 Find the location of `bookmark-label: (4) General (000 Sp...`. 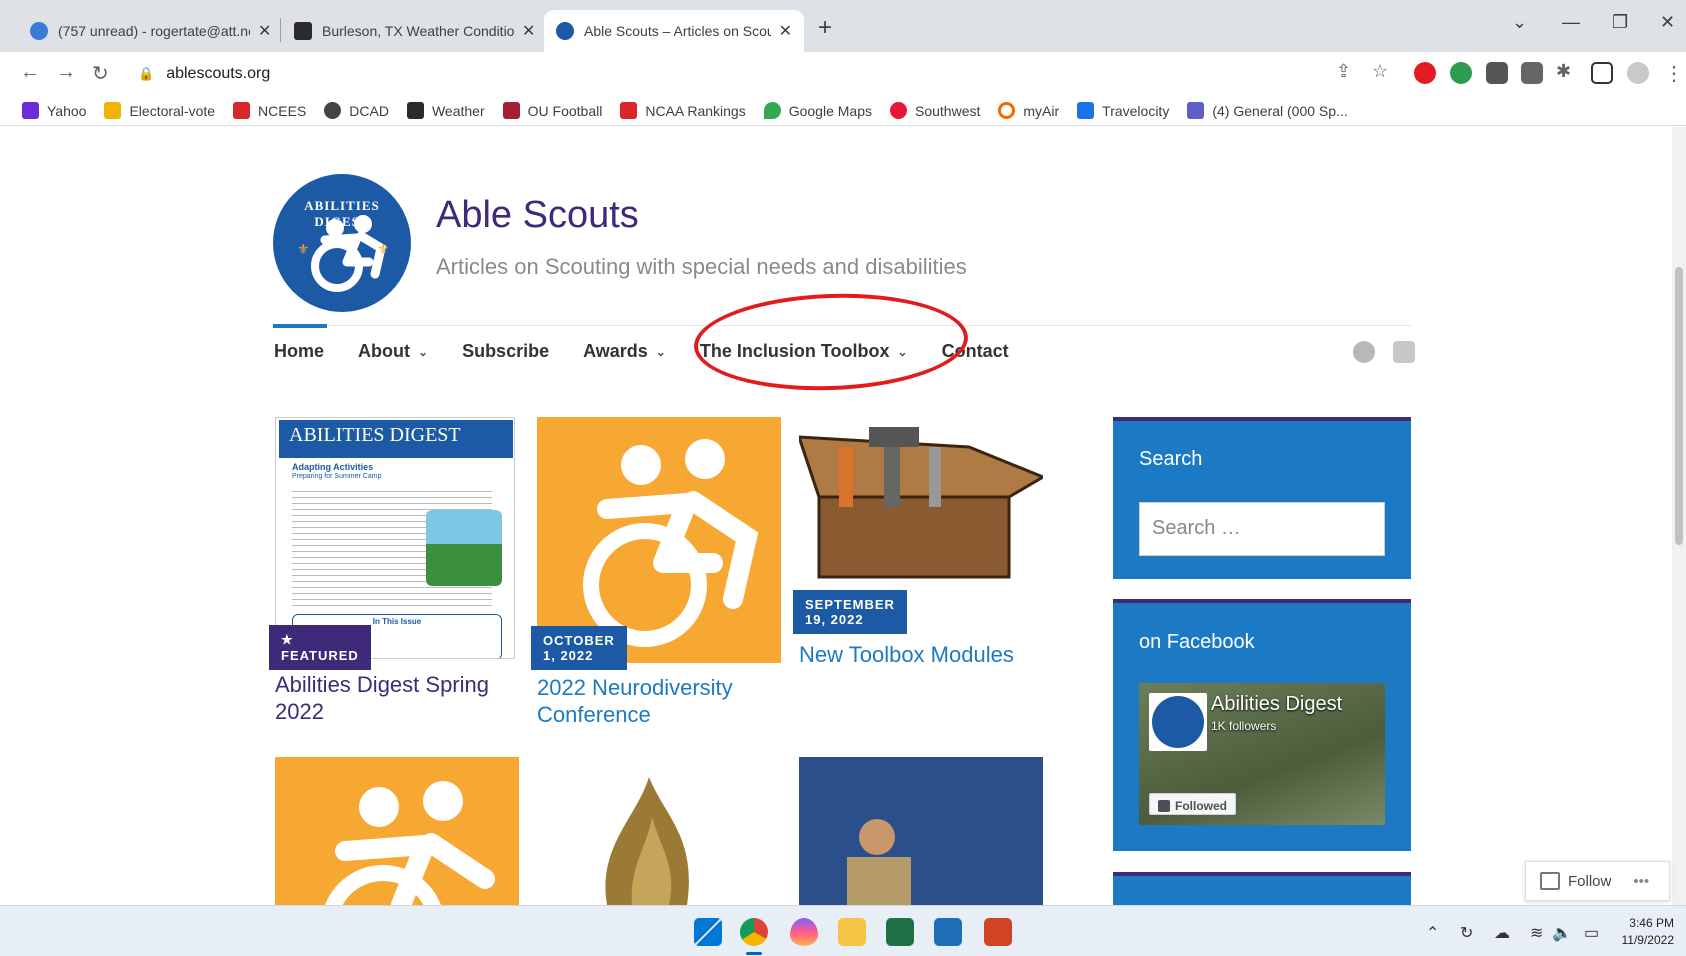

bookmark-label: (4) General (000 Sp... is located at coordinates (1280, 110).